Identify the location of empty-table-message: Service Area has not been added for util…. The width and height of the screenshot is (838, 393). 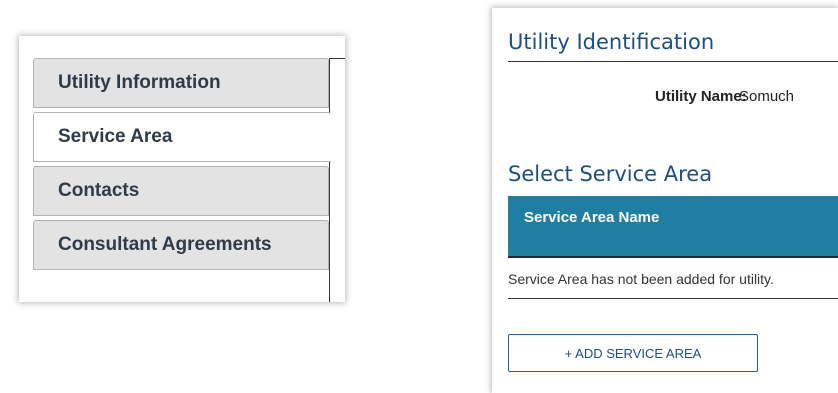
(641, 279).